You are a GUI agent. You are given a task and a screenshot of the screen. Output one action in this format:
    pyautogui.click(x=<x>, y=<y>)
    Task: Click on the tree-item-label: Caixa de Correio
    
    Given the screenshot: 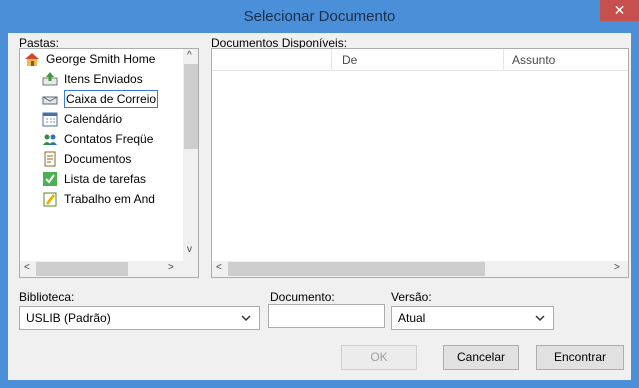 What is the action you would take?
    pyautogui.click(x=111, y=99)
    